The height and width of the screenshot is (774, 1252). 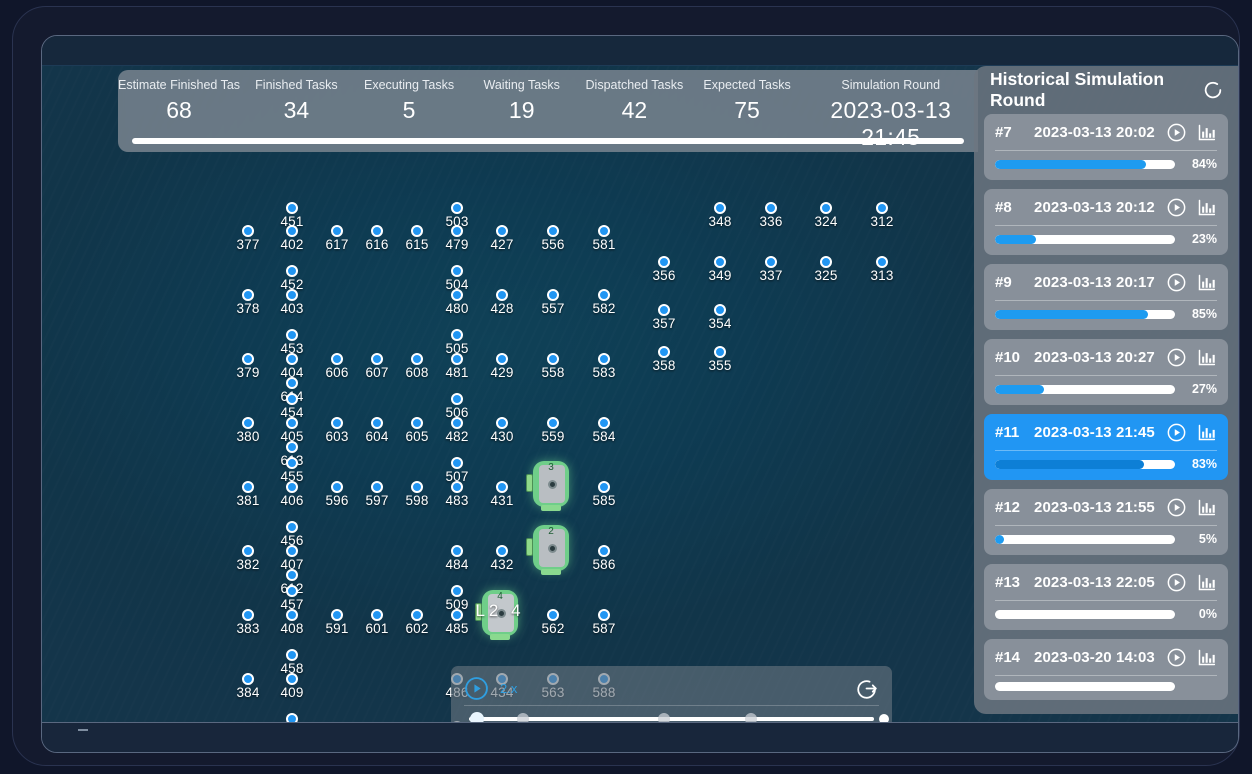 I want to click on map-node: 482, so click(x=457, y=431).